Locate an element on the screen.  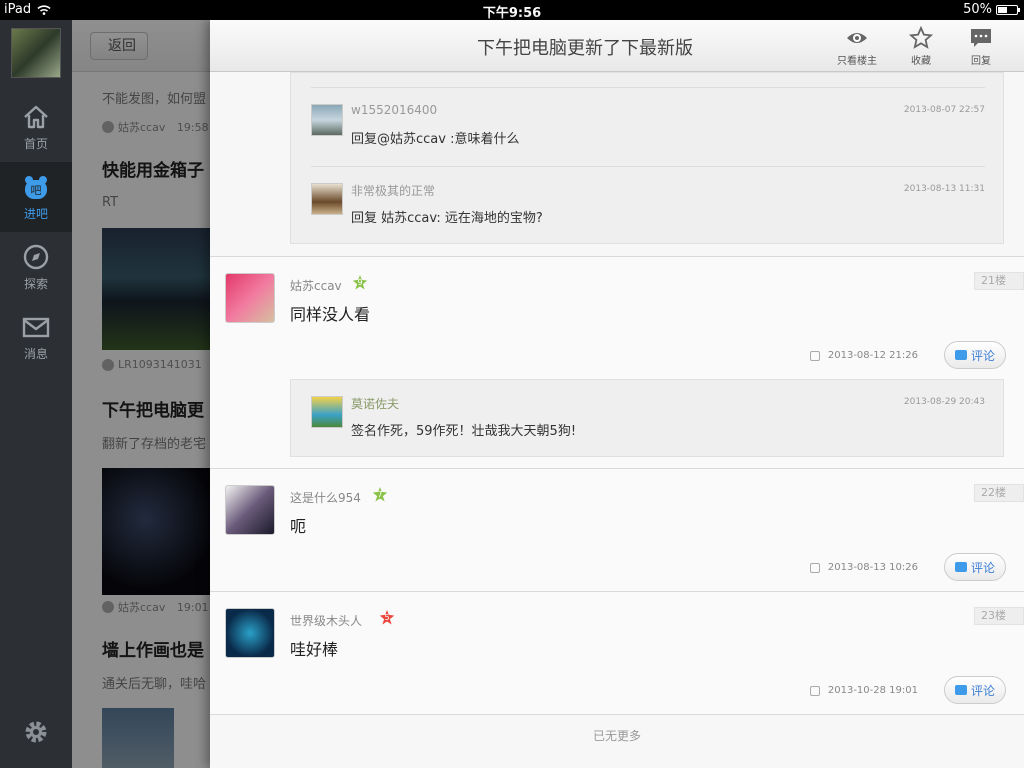
dim-overlay is located at coordinates (141, 394).